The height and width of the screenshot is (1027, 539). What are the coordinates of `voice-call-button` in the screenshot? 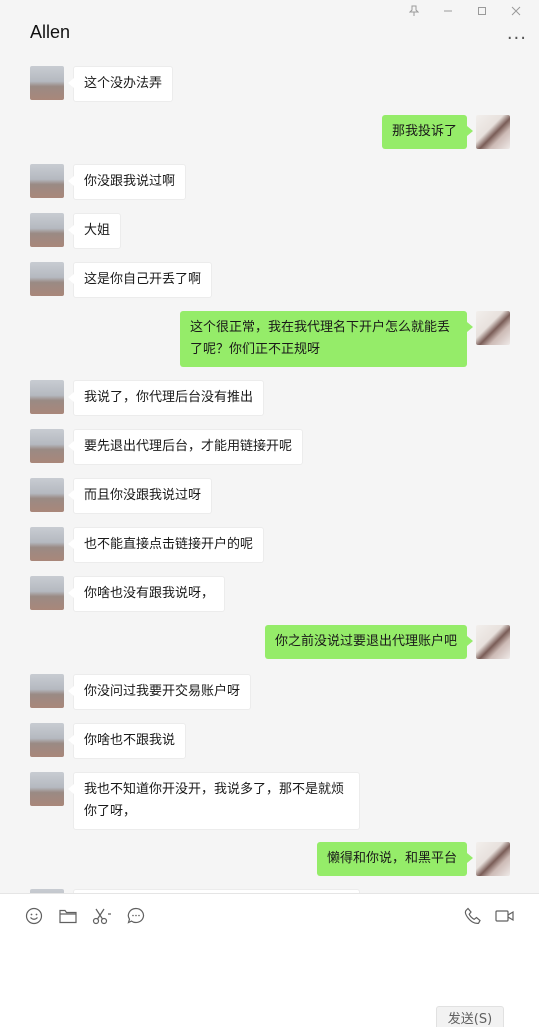 It's located at (473, 916).